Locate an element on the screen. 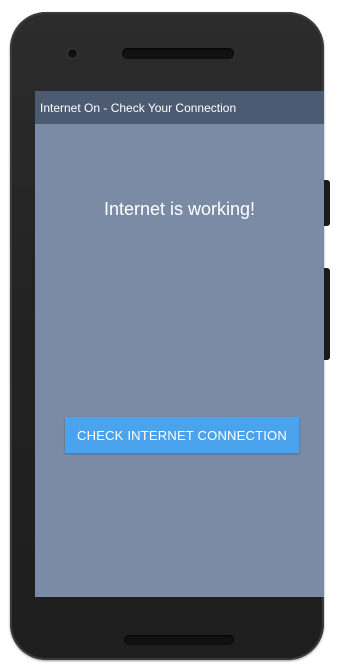  app-bar: Internet On - Check Your Connection is located at coordinates (179, 107).